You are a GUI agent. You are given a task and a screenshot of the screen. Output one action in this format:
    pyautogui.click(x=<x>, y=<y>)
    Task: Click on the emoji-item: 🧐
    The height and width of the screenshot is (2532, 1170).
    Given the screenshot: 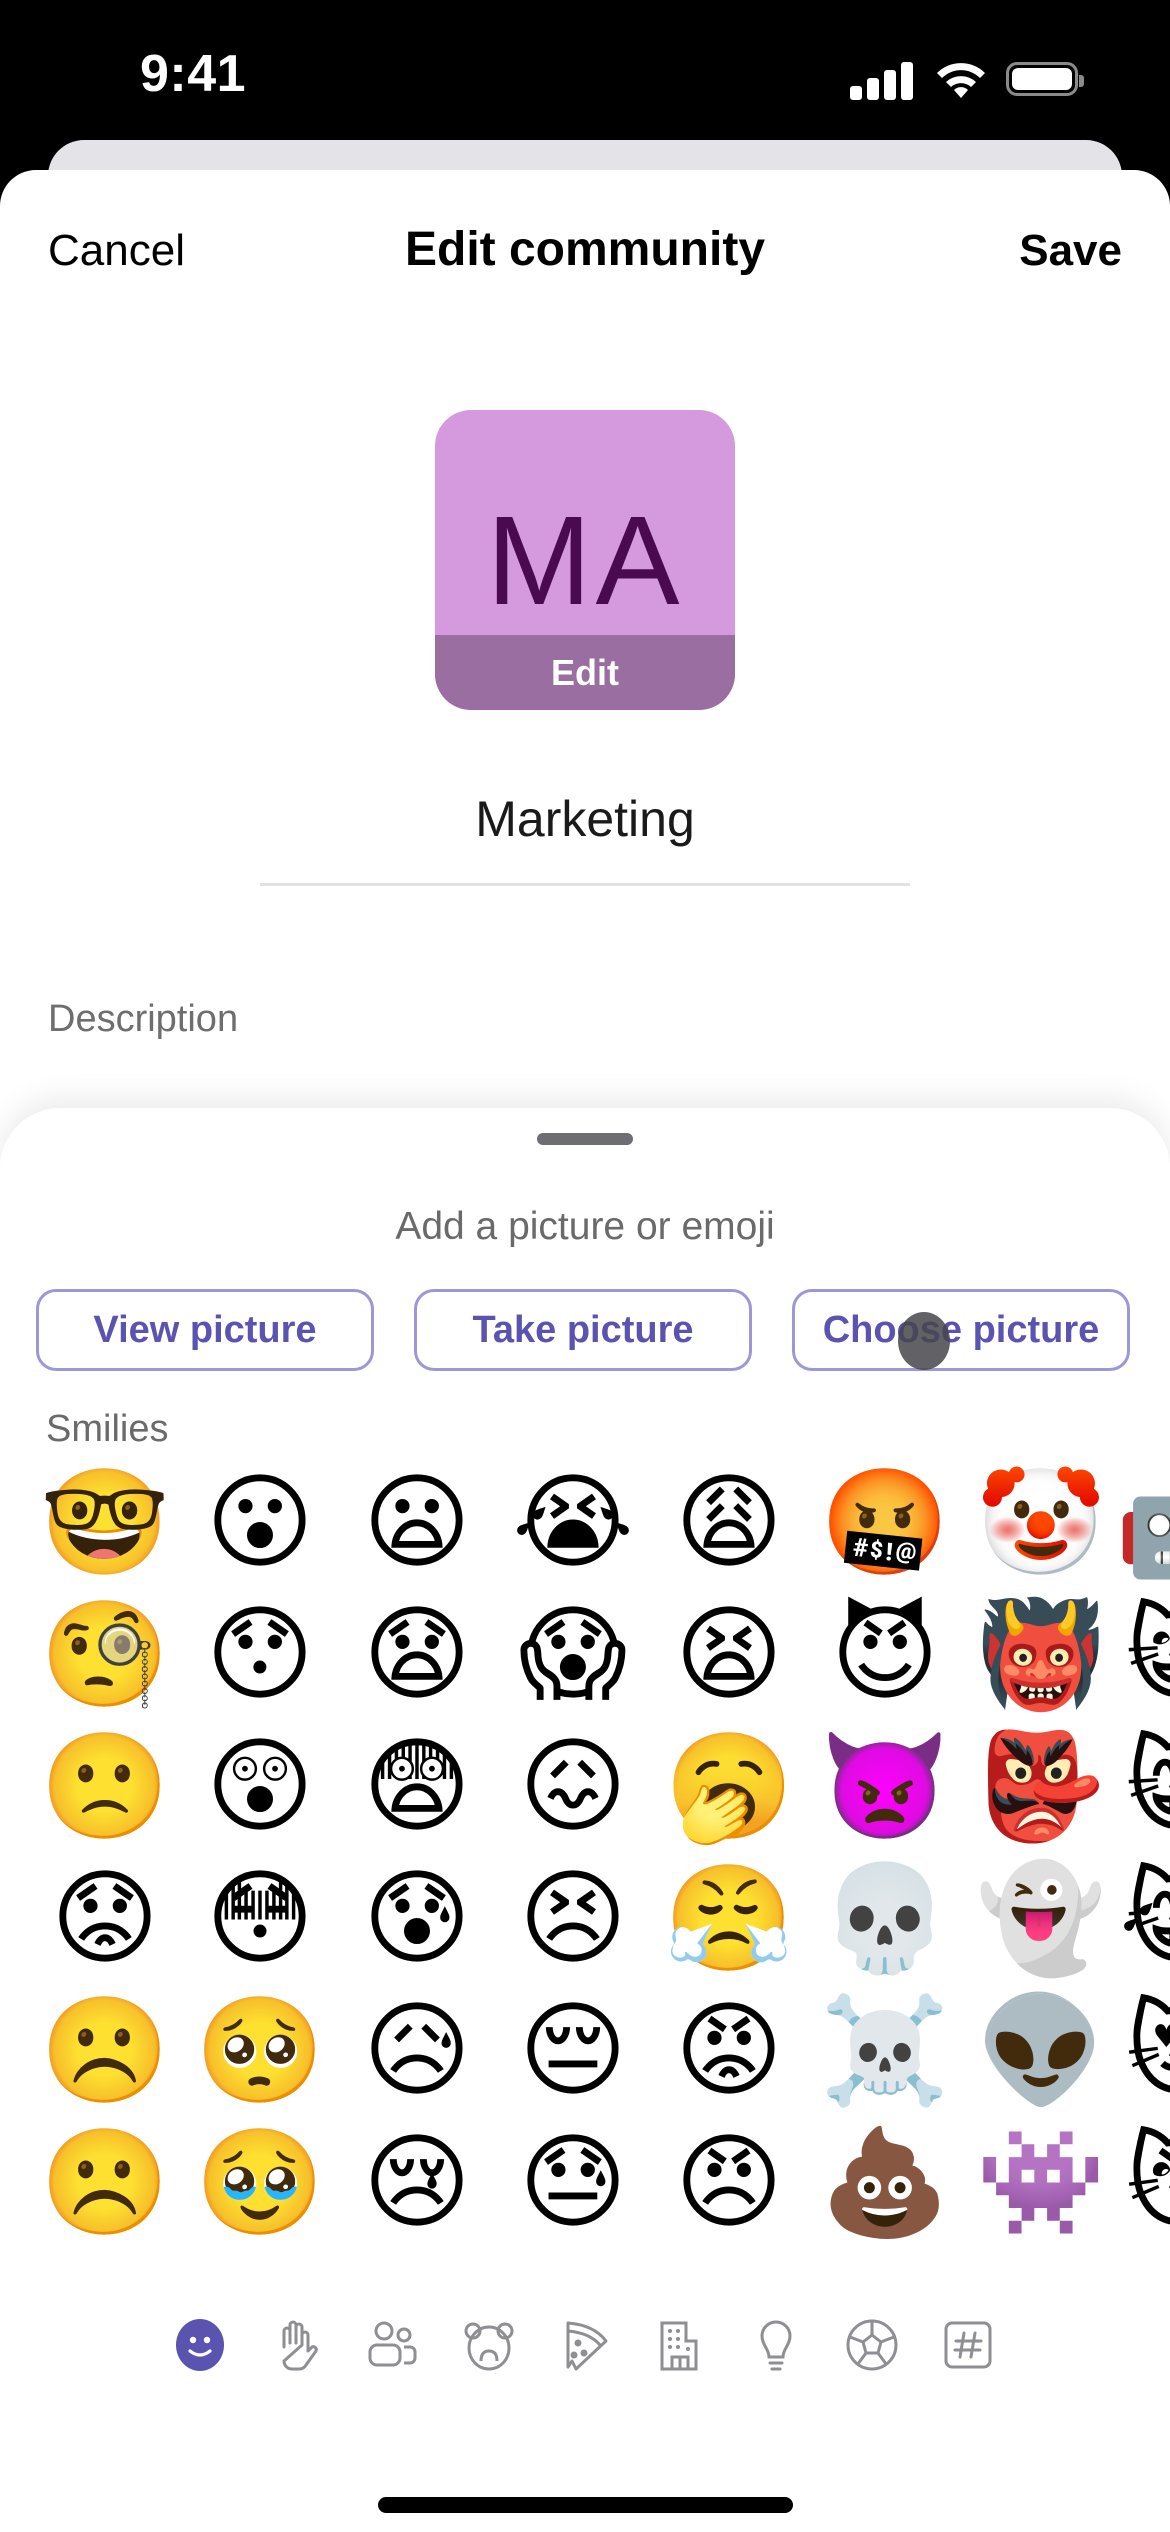 What is the action you would take?
    pyautogui.click(x=105, y=1654)
    